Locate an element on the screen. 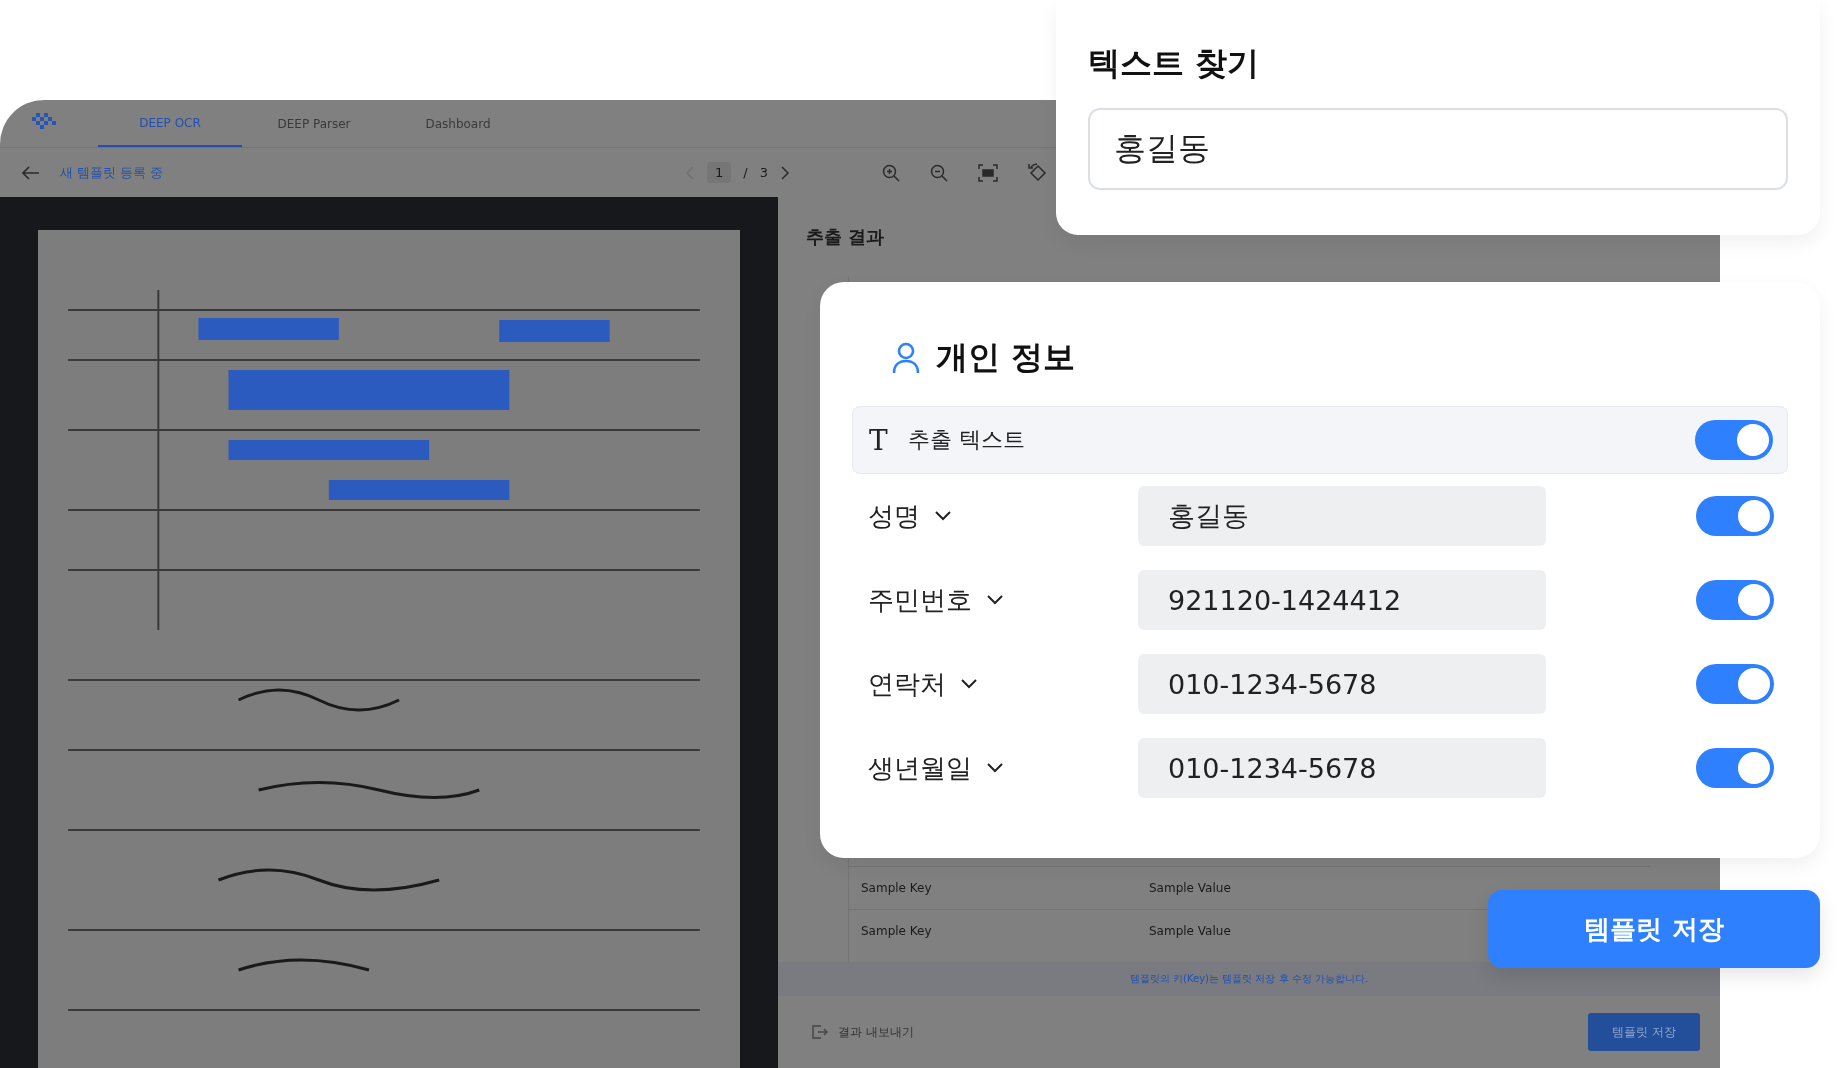 This screenshot has height=1068, width=1844. search-field: 홍길동 is located at coordinates (1438, 149).